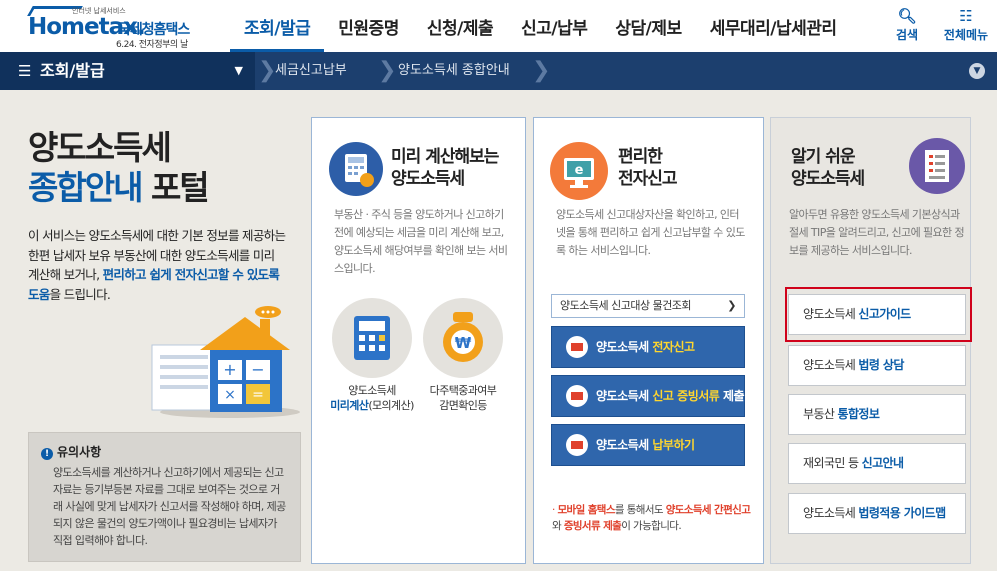 The width and height of the screenshot is (997, 571). I want to click on guide-overseas-button: 재외국민 등 신고안내, so click(877, 463).